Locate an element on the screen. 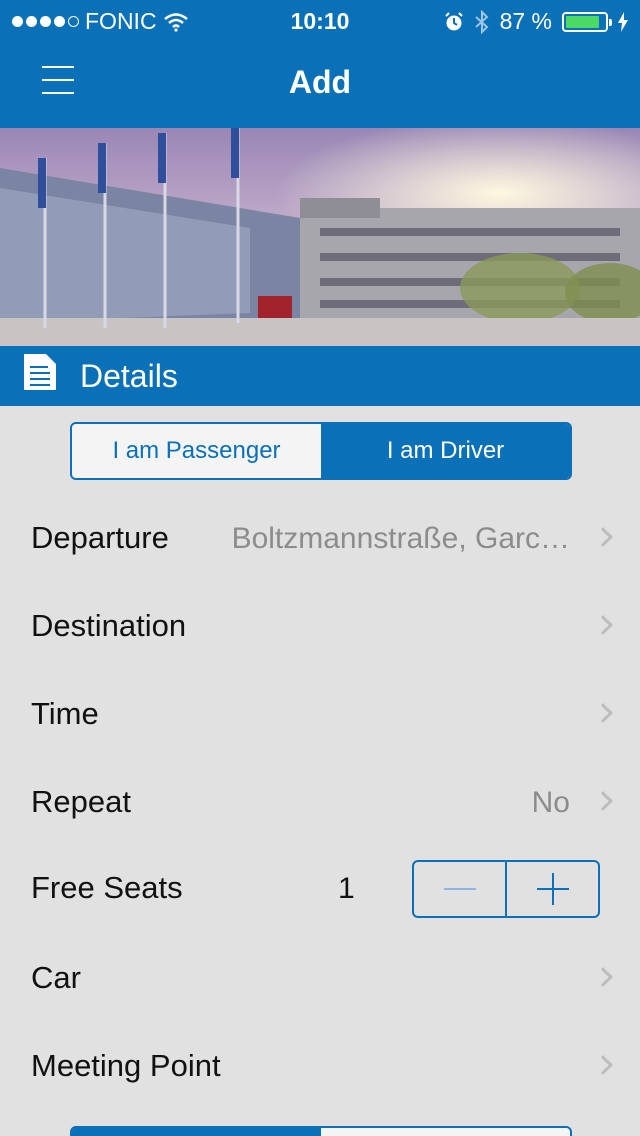 The width and height of the screenshot is (640, 1136). destination-label: Destination is located at coordinates (109, 625).